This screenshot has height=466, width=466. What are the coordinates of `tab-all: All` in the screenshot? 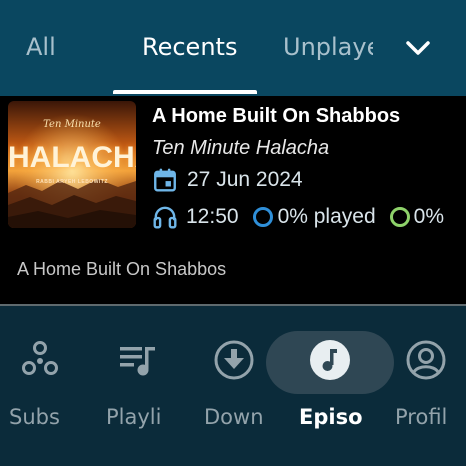 It's located at (41, 47).